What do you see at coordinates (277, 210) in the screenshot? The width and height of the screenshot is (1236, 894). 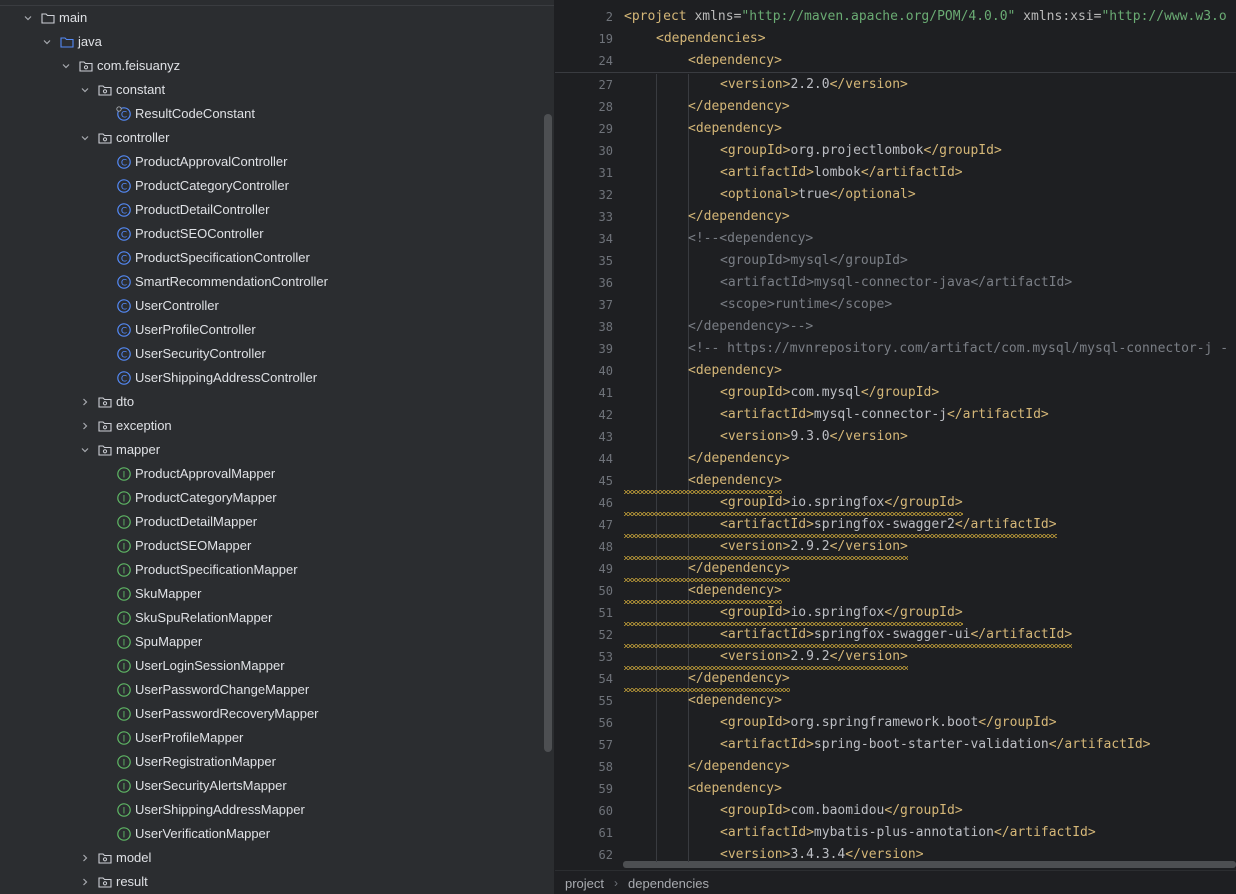 I see `tree-file-item: C ProductDetailController` at bounding box center [277, 210].